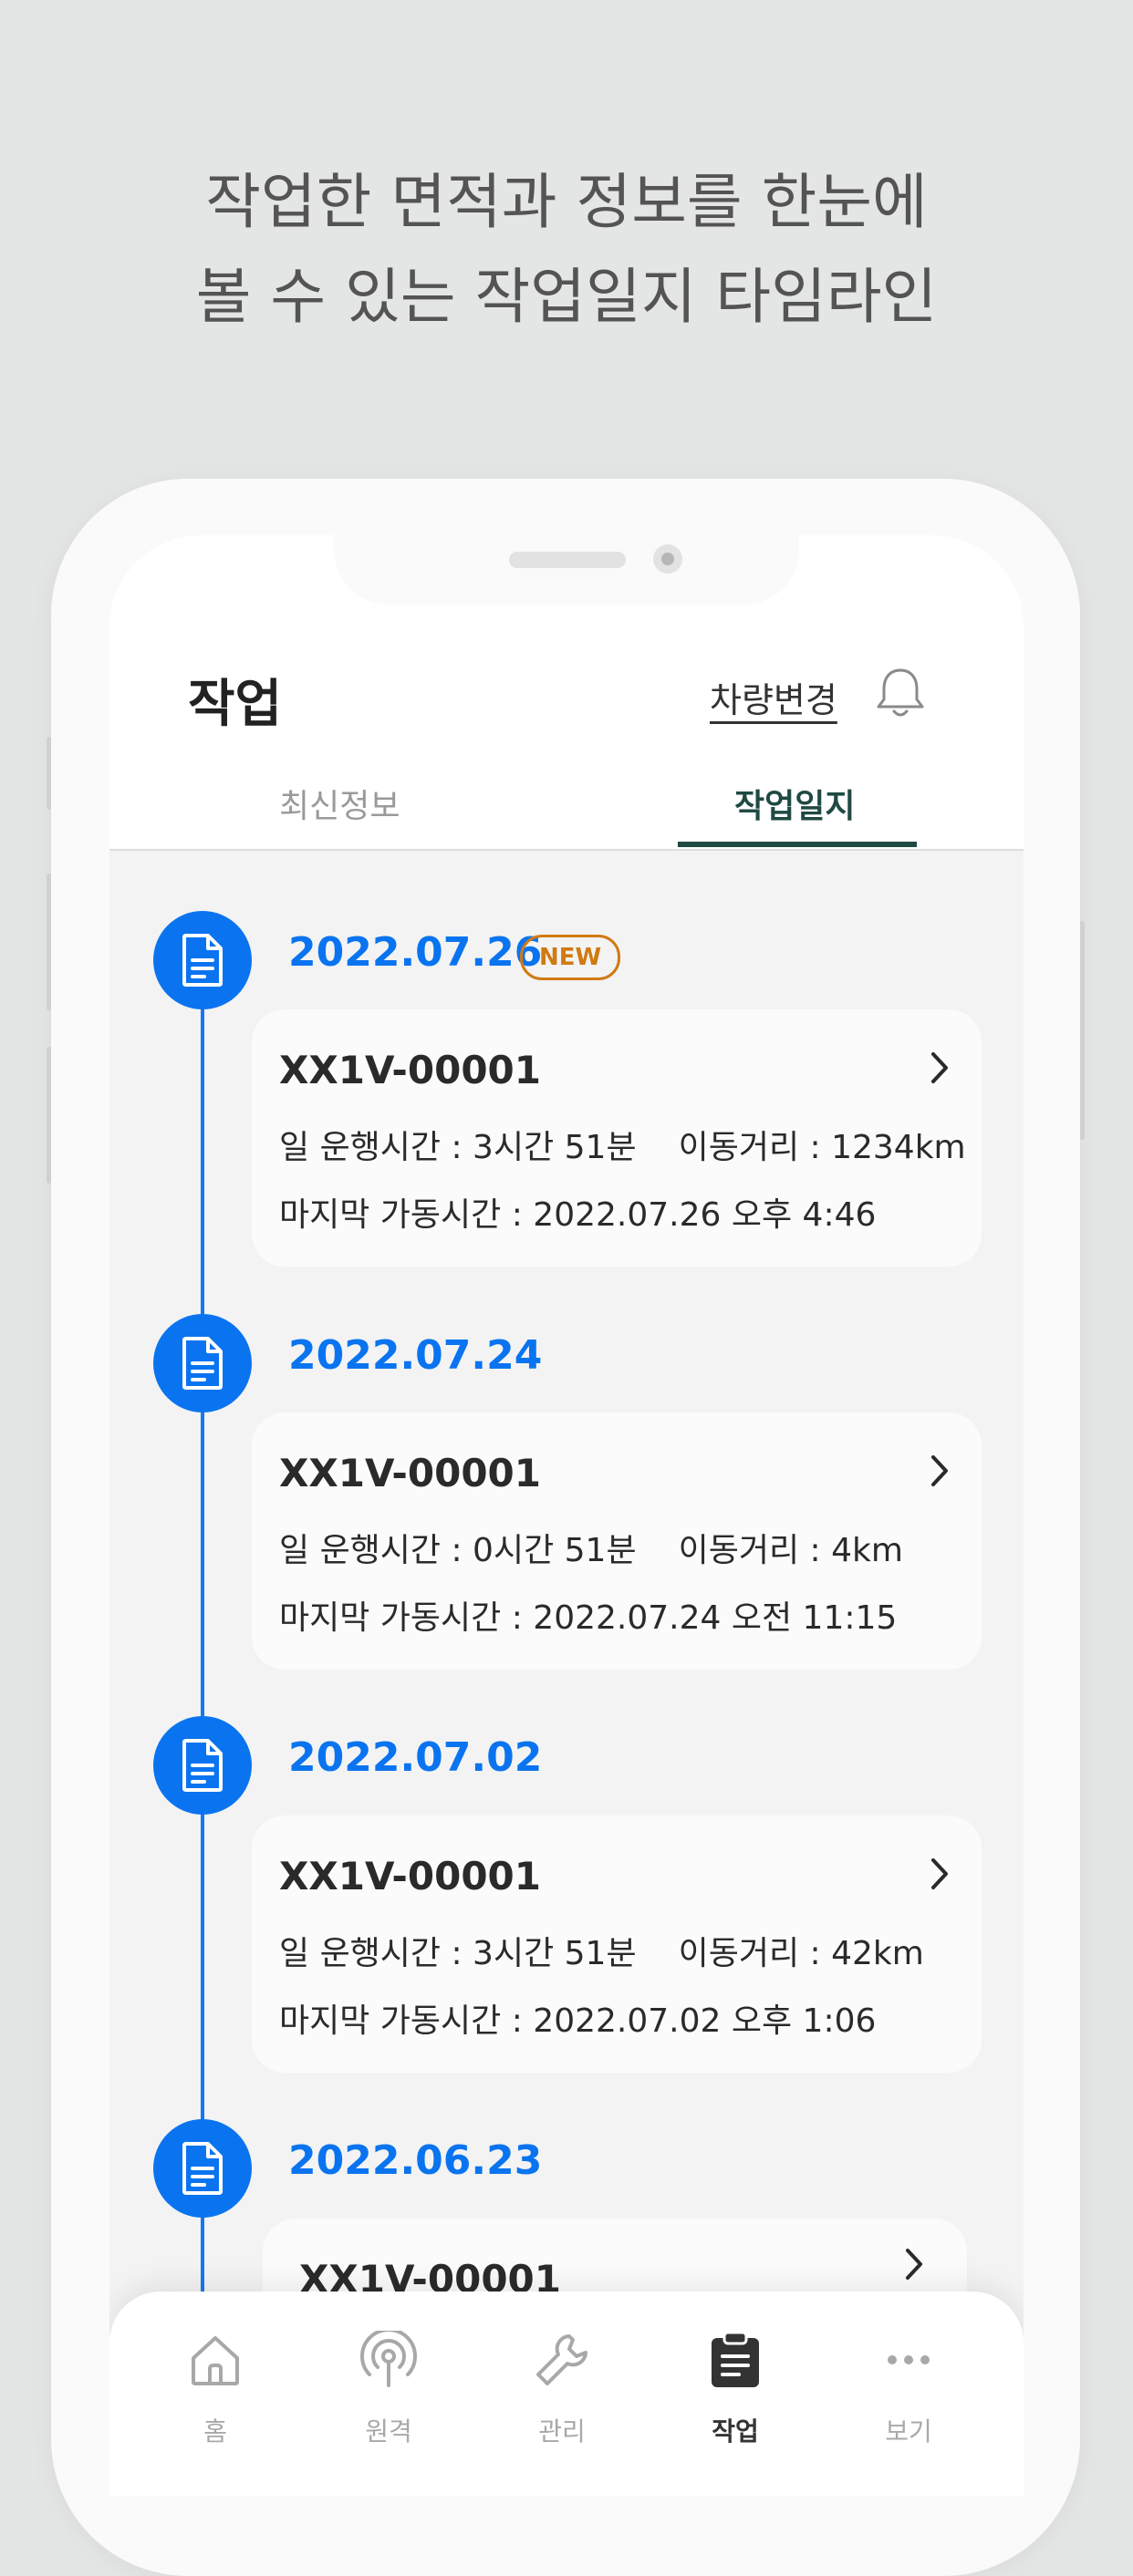 The height and width of the screenshot is (2576, 1133). I want to click on last-operation-time: 마지막 가동시간 : 2022.07.26 오후 4:46, so click(578, 1215).